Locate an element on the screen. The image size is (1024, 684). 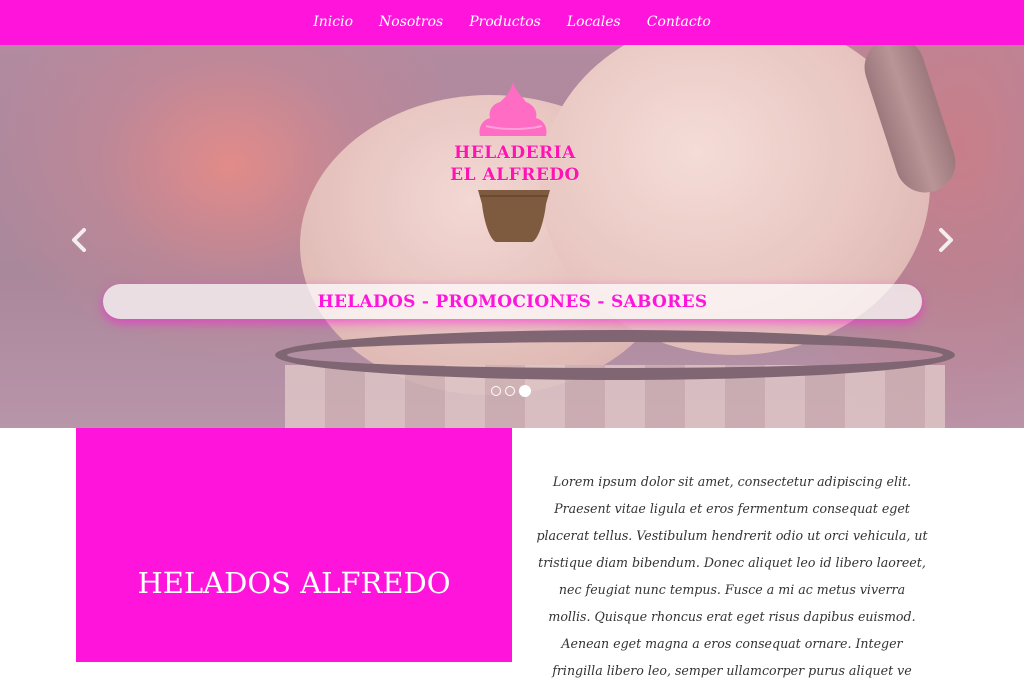
carousel-prev-button is located at coordinates (80, 240).